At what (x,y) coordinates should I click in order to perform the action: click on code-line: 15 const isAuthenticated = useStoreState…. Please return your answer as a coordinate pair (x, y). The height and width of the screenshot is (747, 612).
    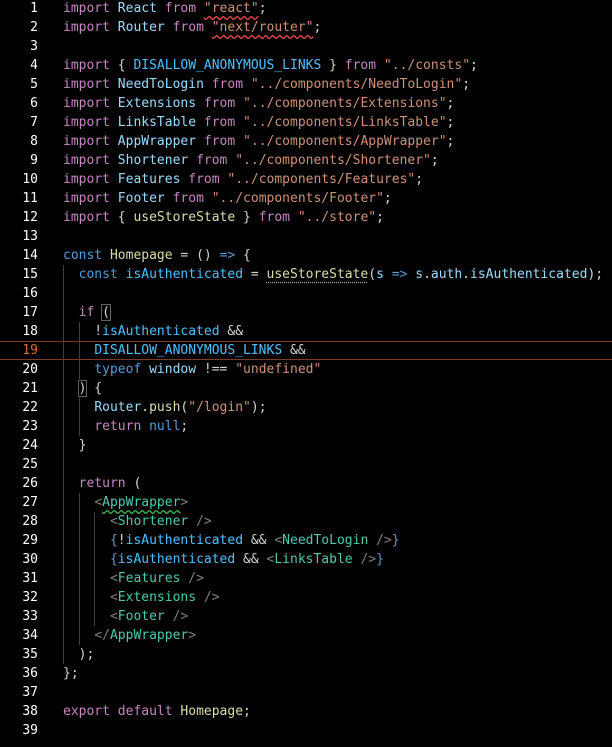
    Looking at the image, I should click on (306, 274).